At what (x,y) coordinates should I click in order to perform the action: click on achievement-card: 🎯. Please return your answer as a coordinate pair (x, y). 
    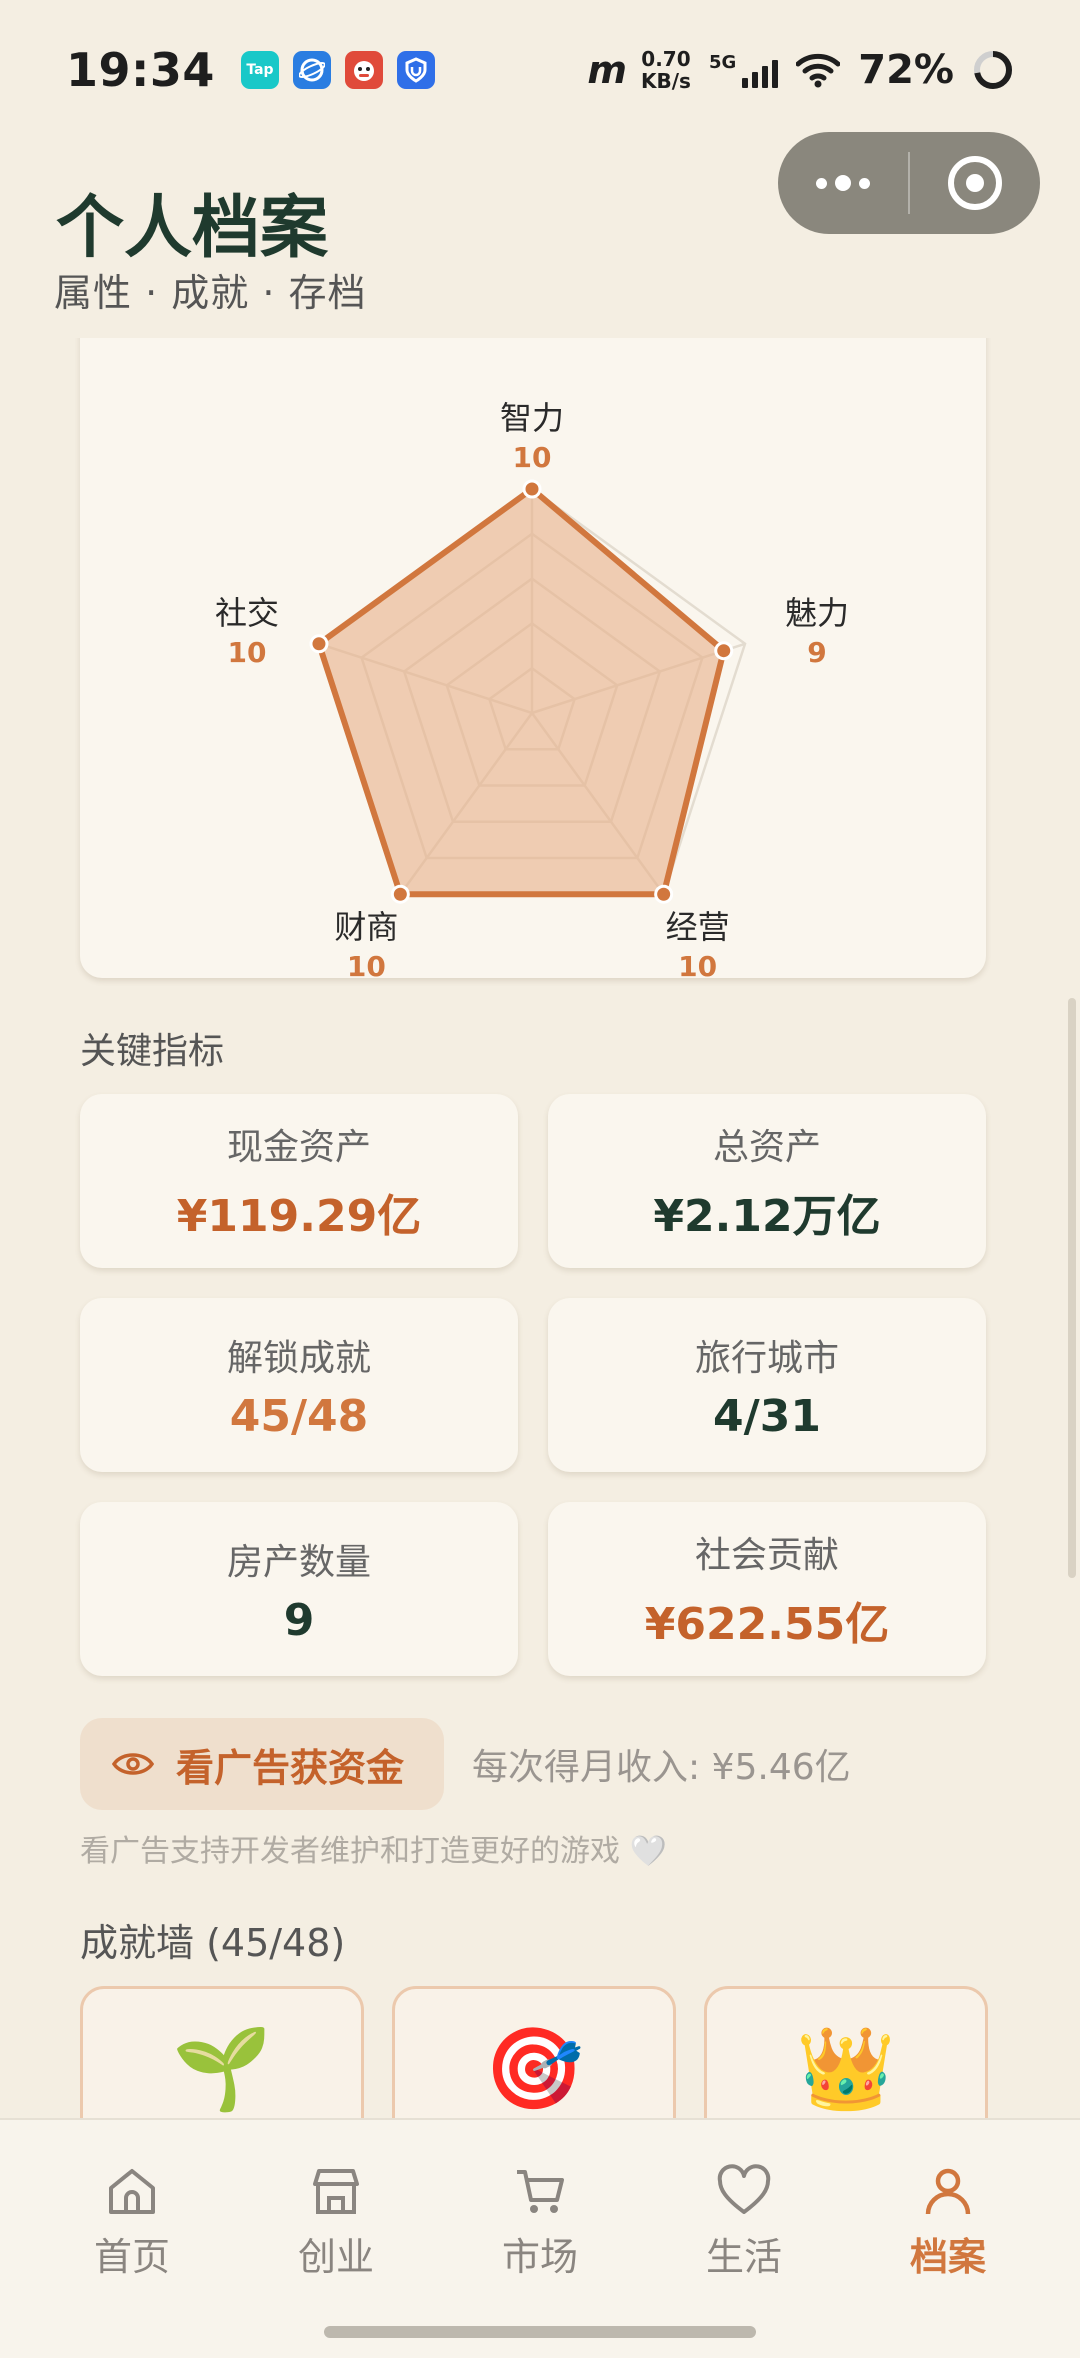
    Looking at the image, I should click on (534, 2052).